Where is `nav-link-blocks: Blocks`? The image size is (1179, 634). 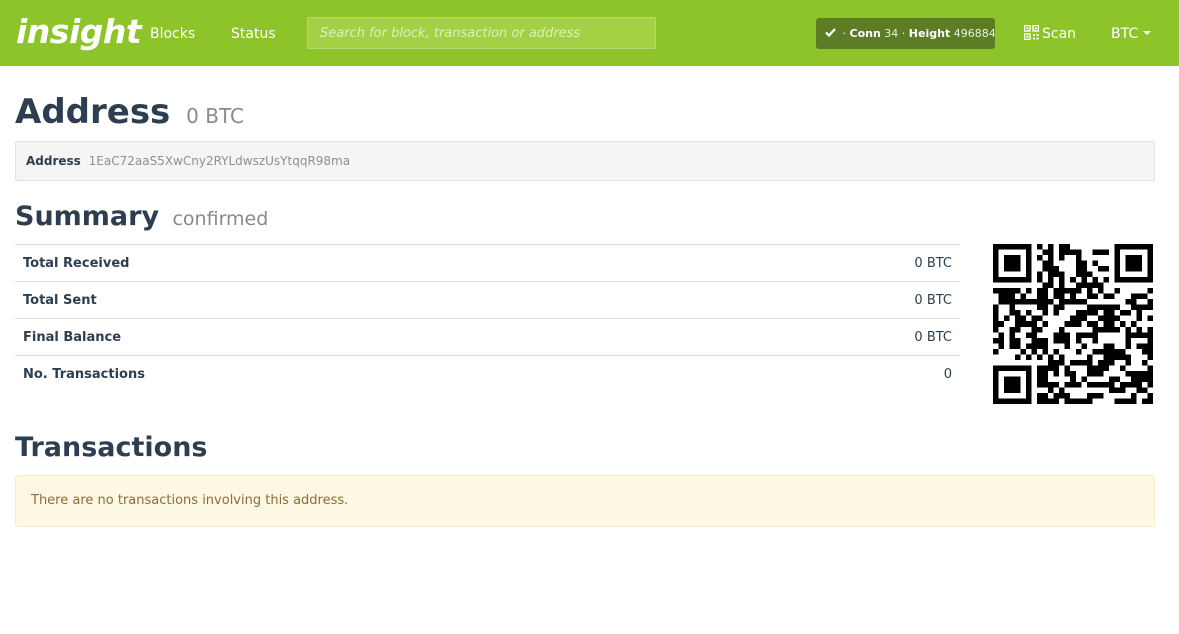
nav-link-blocks: Blocks is located at coordinates (172, 34).